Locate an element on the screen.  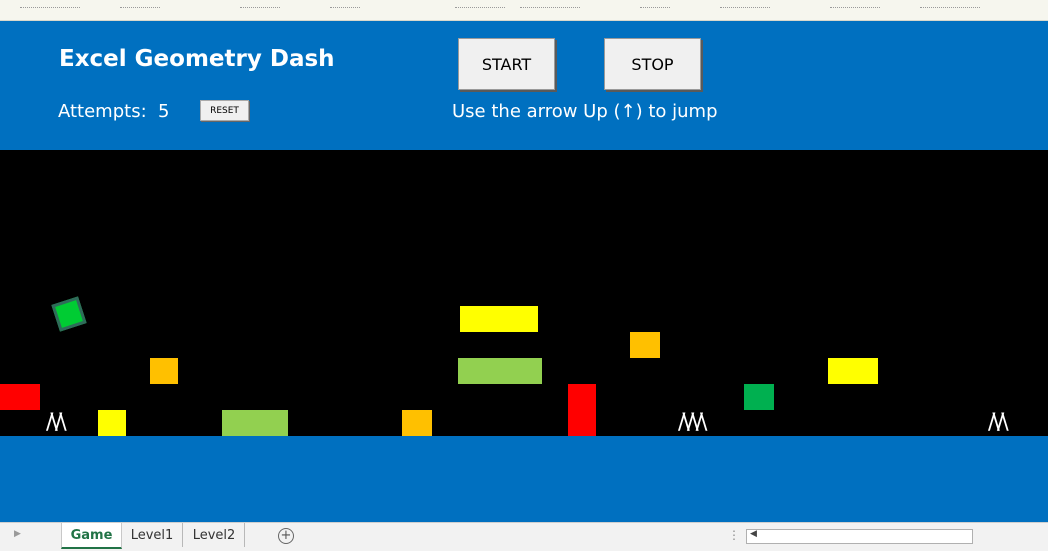
scroll-left-arrow-icon: ◀ is located at coordinates (753, 534).